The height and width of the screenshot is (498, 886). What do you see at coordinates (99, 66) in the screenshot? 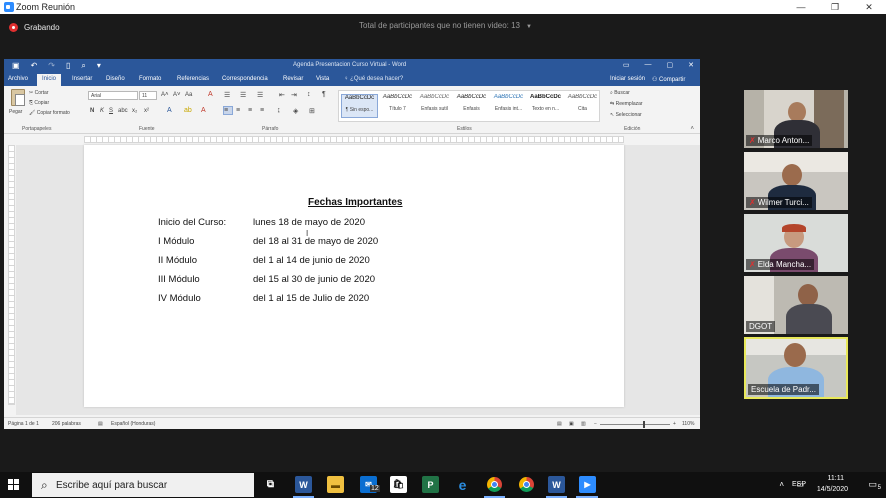
I see `customize-toolbar-icon: ▾` at bounding box center [99, 66].